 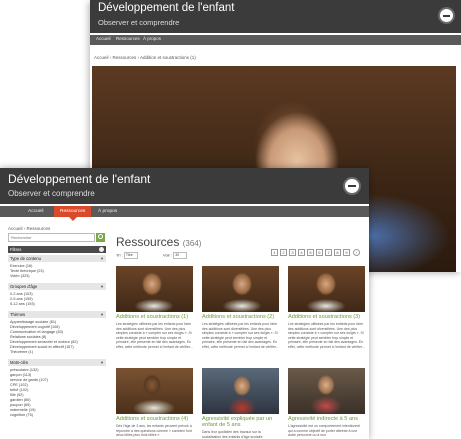 I want to click on filter-option: Développement sensoriel et moteur (82), so click(x=44, y=342).